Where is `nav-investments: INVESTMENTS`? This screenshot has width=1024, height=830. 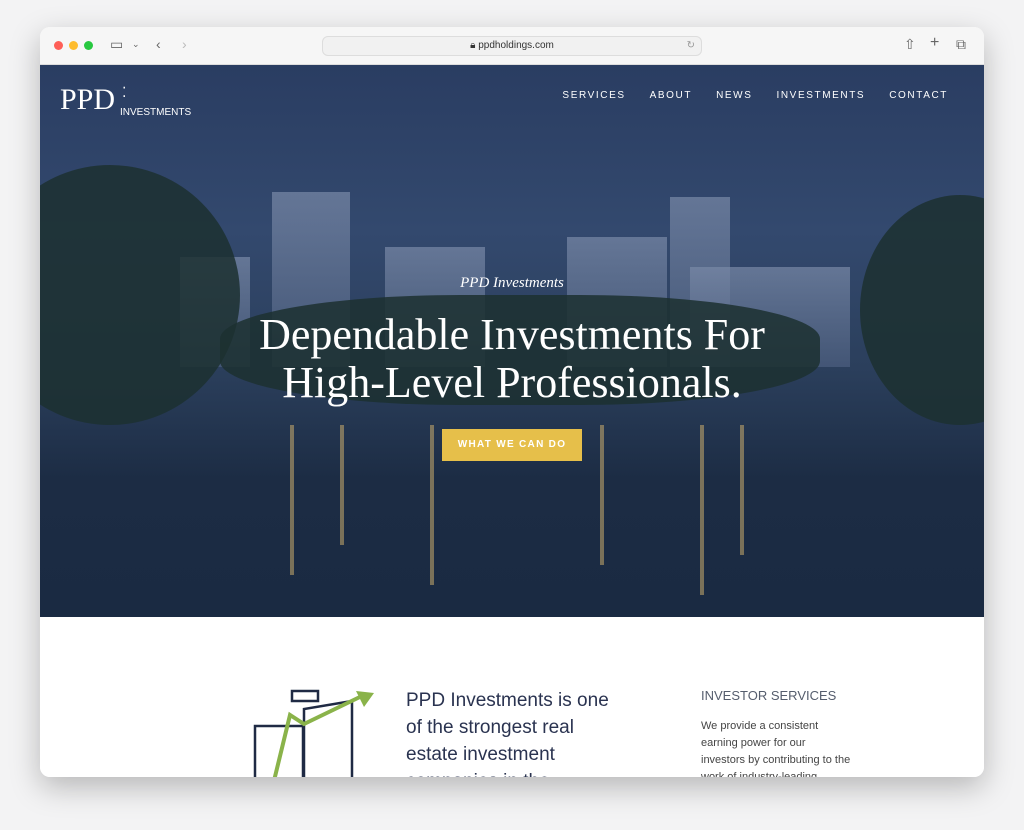 nav-investments: INVESTMENTS is located at coordinates (820, 95).